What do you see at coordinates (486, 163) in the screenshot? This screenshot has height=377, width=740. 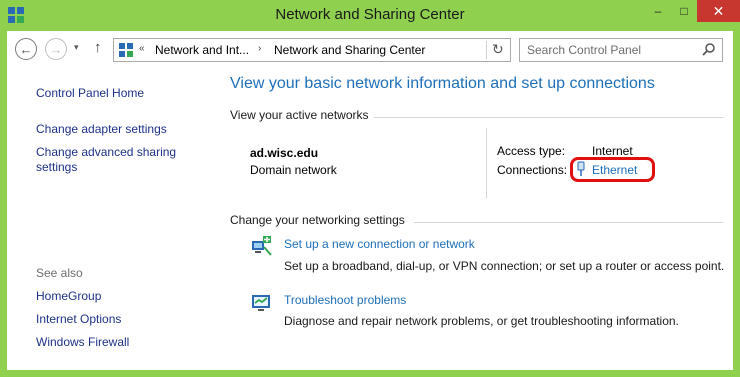 I see `network-vertical-divider` at bounding box center [486, 163].